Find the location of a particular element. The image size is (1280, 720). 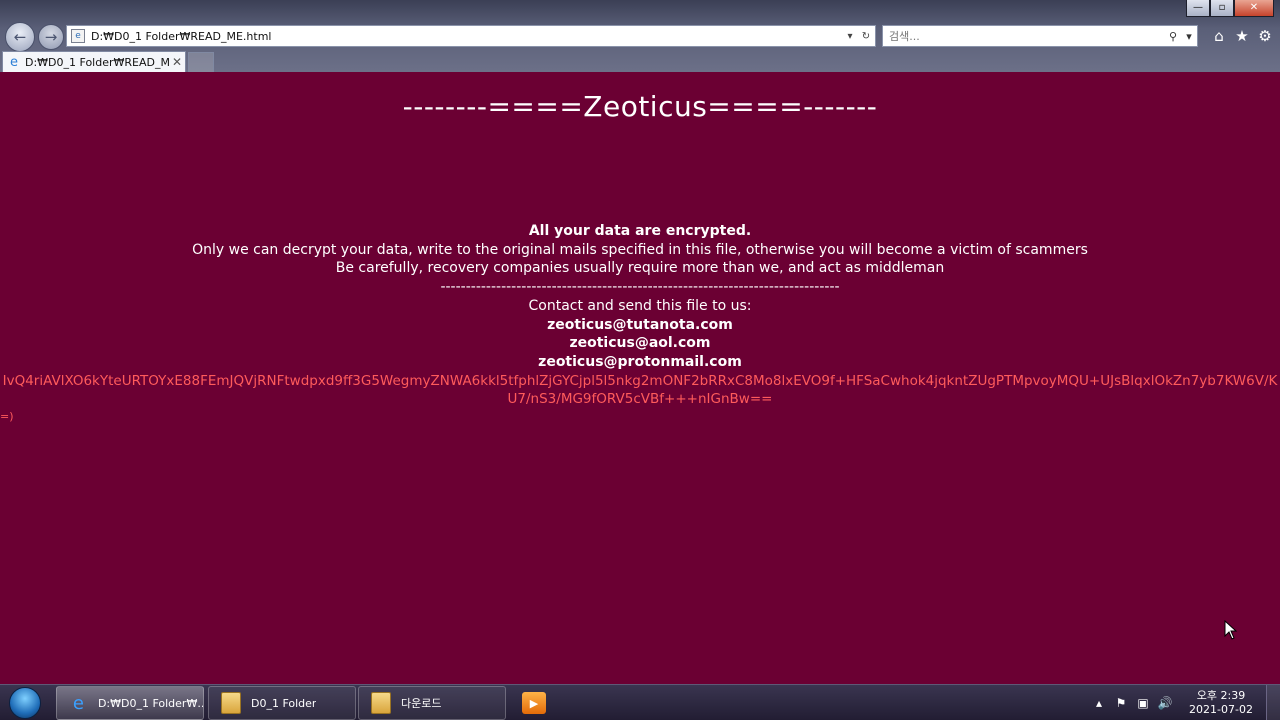

close-window-button: ✕ is located at coordinates (1254, 8).